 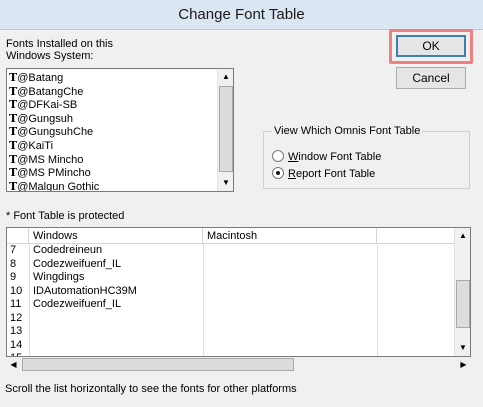 What do you see at coordinates (16, 304) in the screenshot?
I see `row-number: 11` at bounding box center [16, 304].